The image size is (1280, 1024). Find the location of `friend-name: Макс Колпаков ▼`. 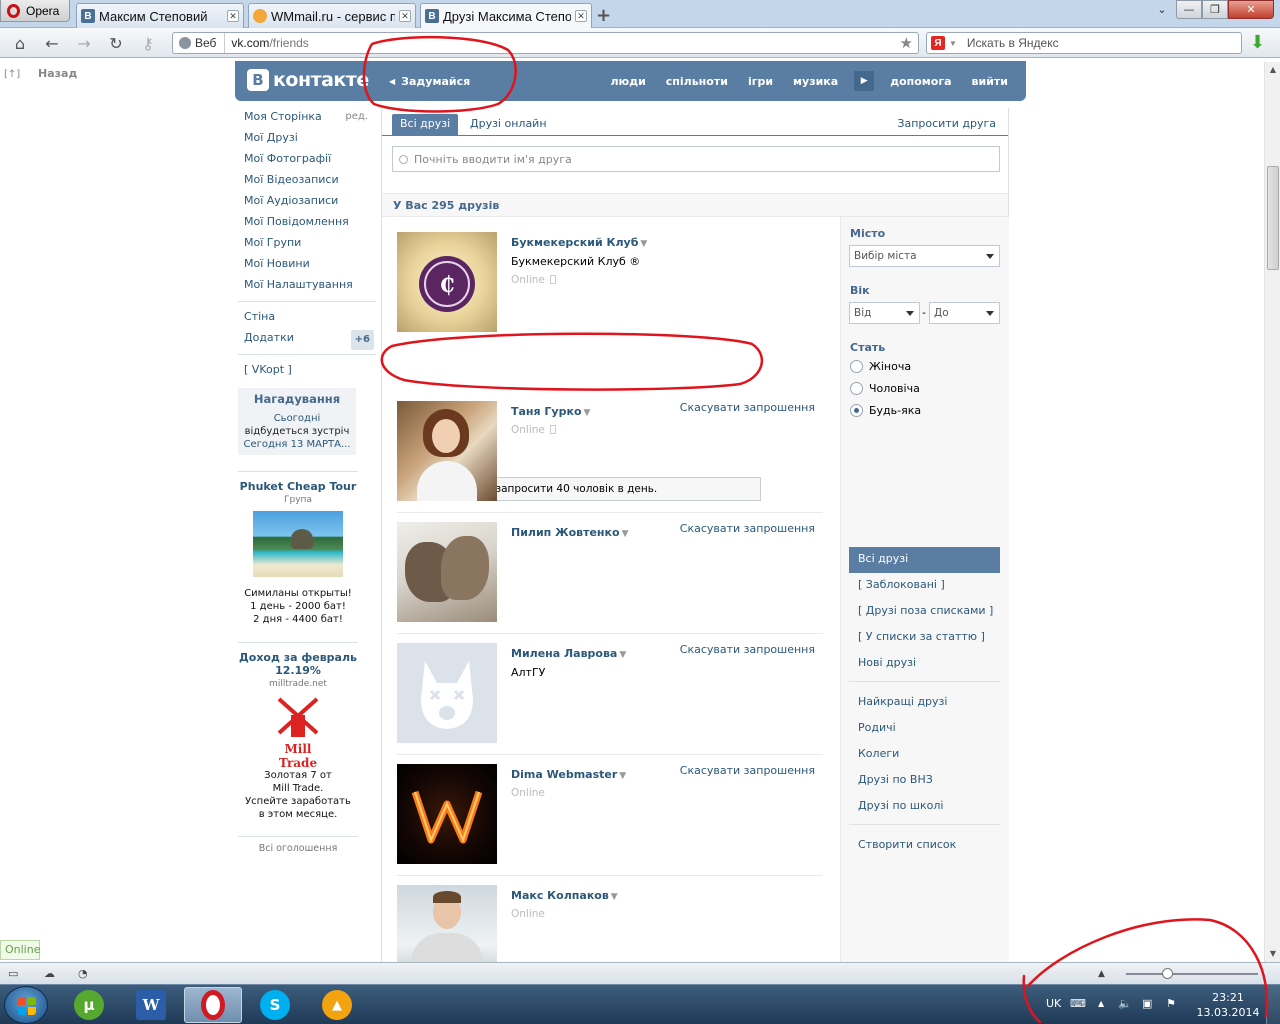

friend-name: Макс Колпаков ▼ is located at coordinates (564, 895).